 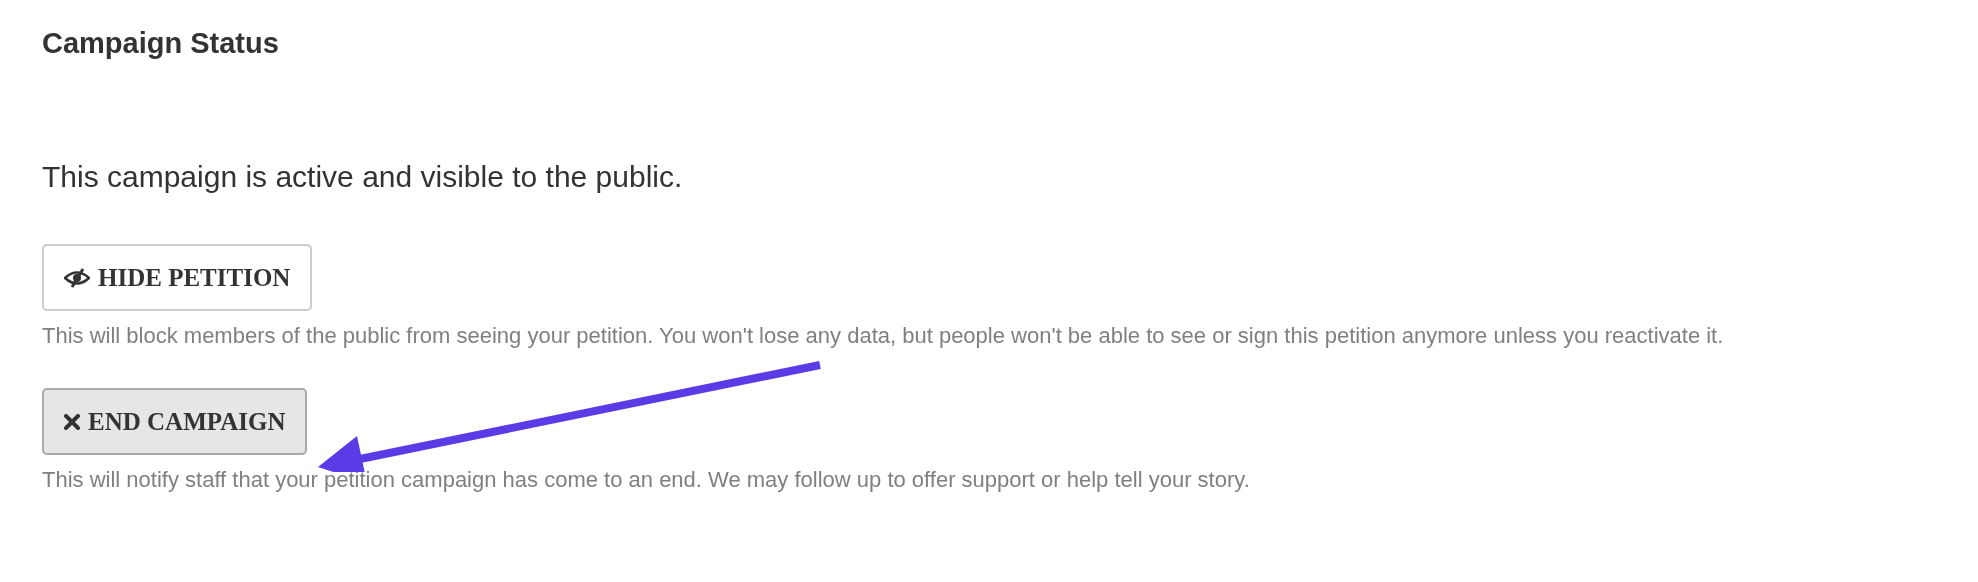 What do you see at coordinates (175, 421) in the screenshot?
I see `end-button: END CAMPAIGN` at bounding box center [175, 421].